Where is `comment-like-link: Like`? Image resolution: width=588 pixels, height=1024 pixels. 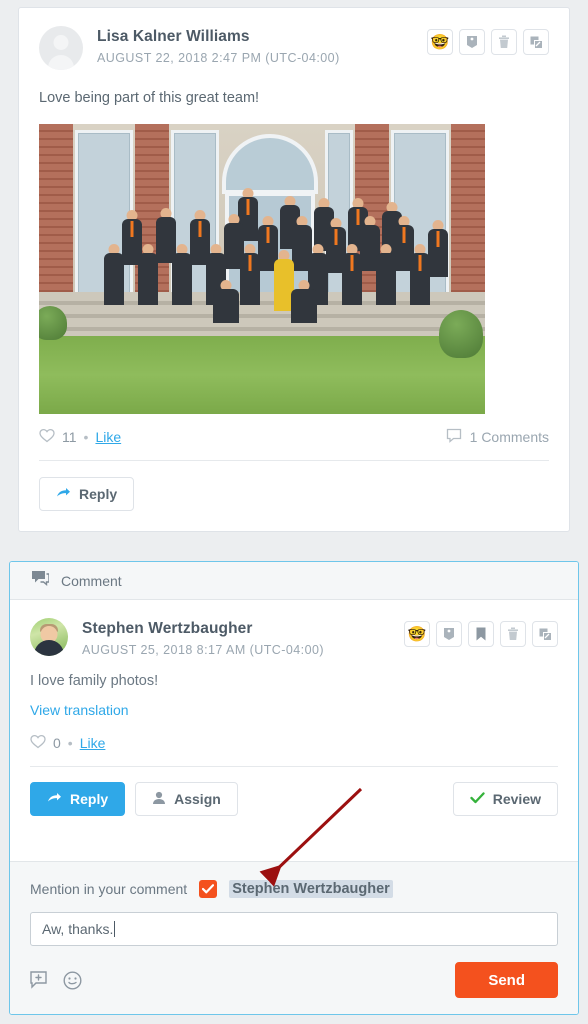 comment-like-link: Like is located at coordinates (93, 743).